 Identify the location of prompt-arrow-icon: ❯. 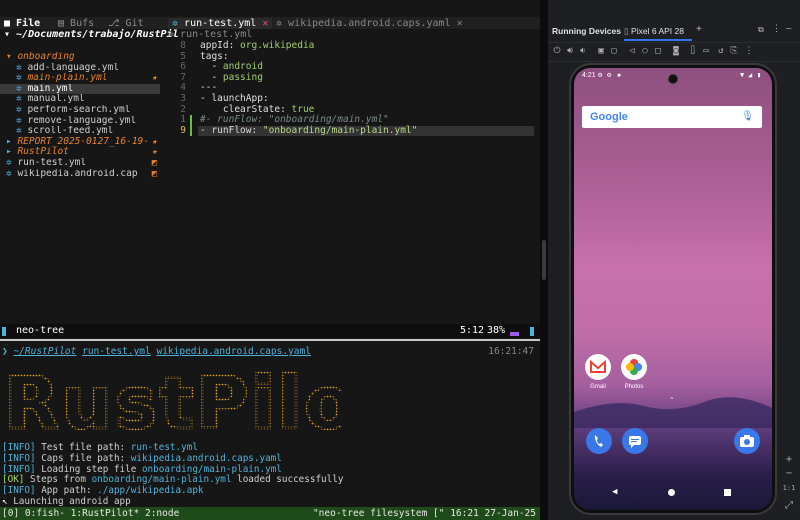
(8, 351).